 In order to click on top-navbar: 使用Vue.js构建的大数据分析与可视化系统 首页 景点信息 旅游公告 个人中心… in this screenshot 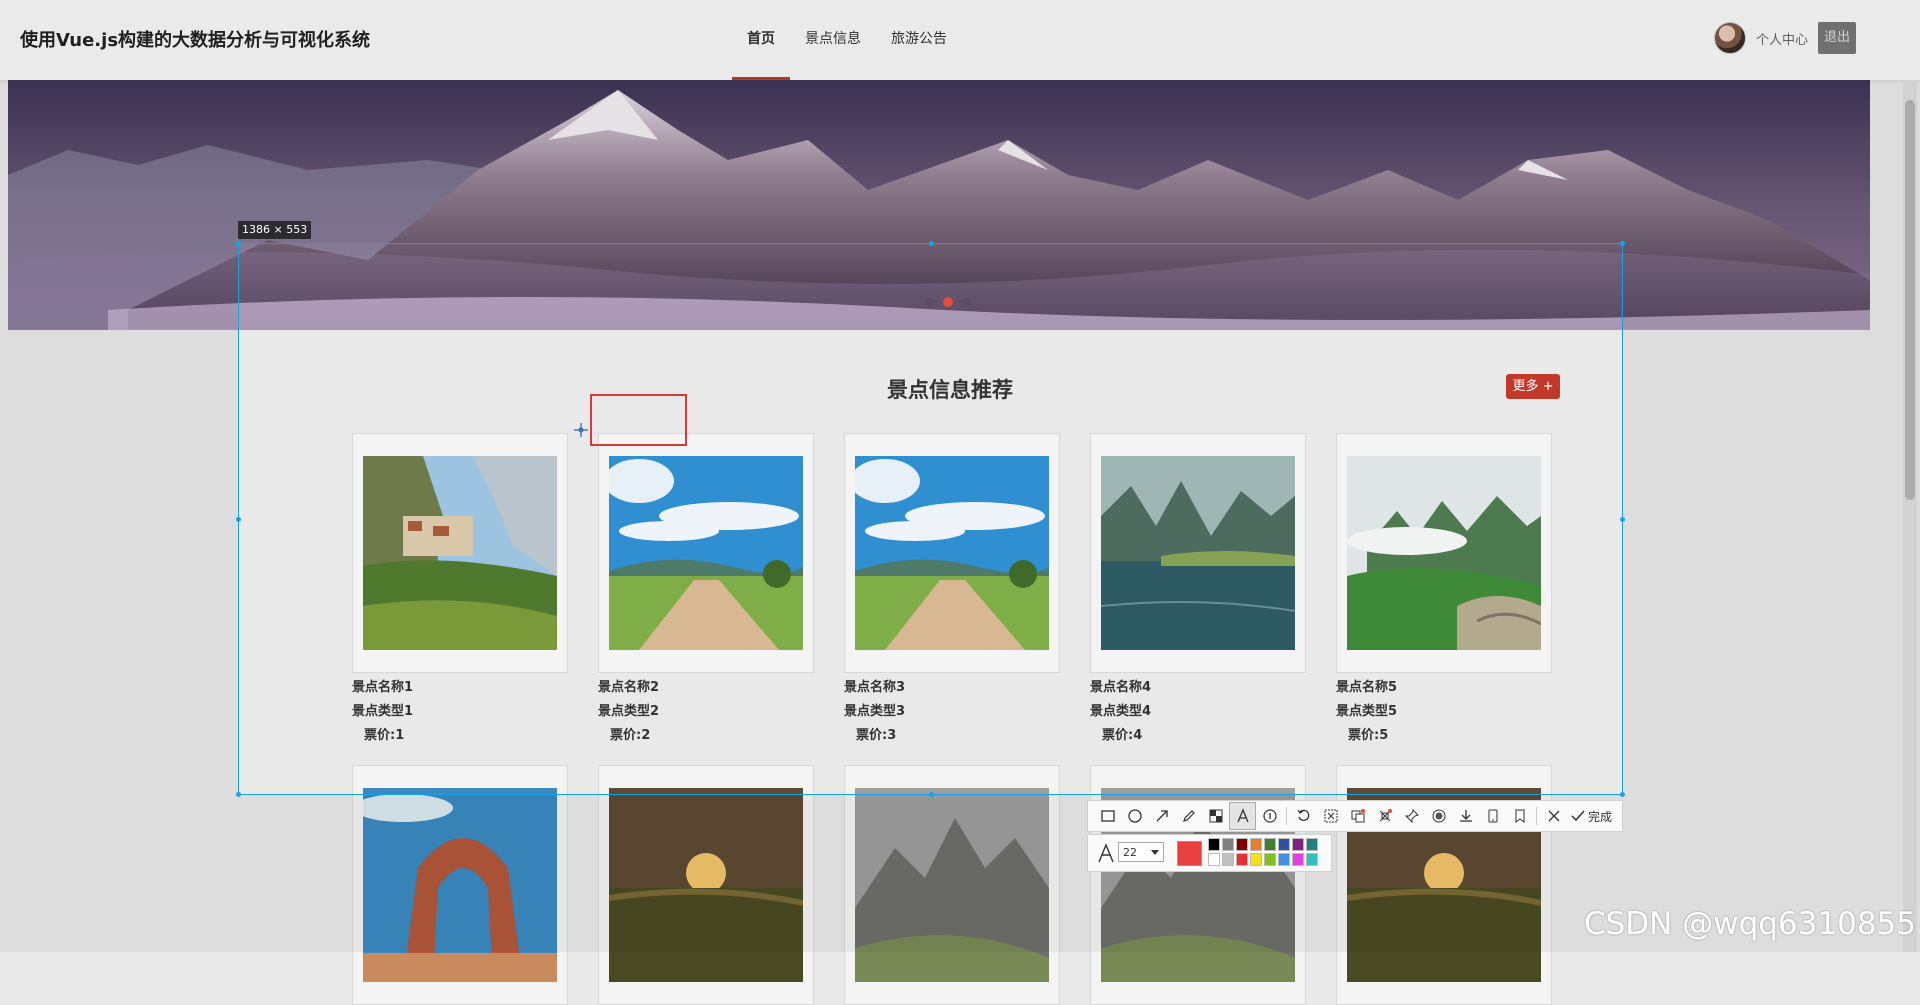, I will do `click(960, 40)`.